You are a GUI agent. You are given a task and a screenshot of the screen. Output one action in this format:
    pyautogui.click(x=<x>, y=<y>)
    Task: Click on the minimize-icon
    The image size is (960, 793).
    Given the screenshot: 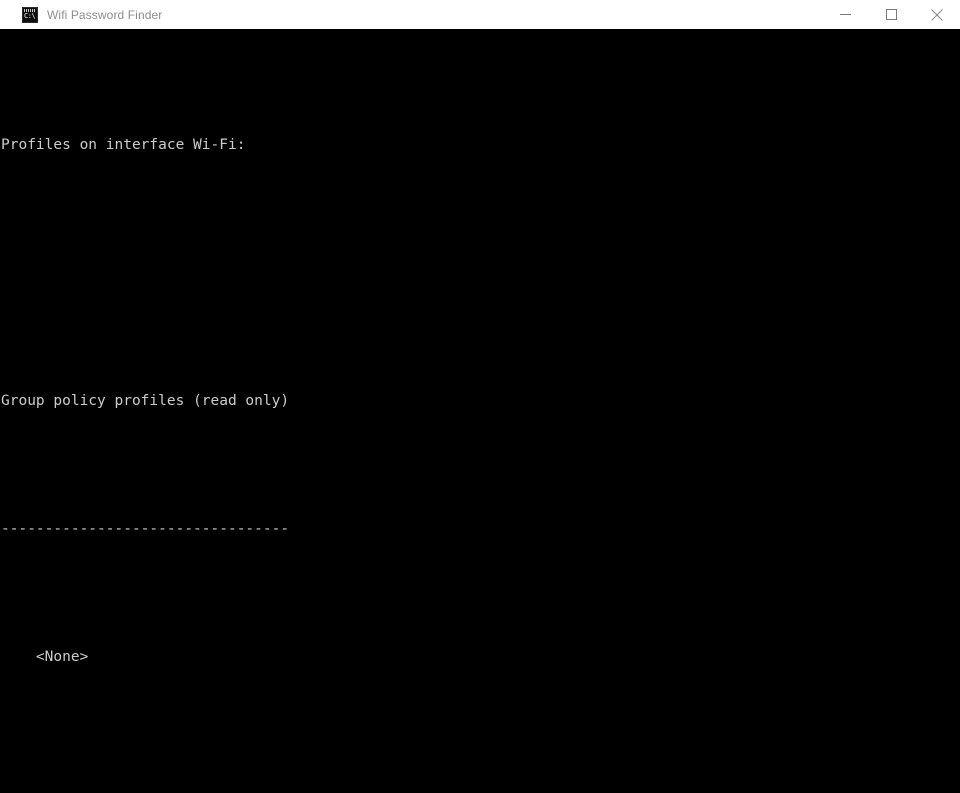 What is the action you would take?
    pyautogui.click(x=845, y=14)
    